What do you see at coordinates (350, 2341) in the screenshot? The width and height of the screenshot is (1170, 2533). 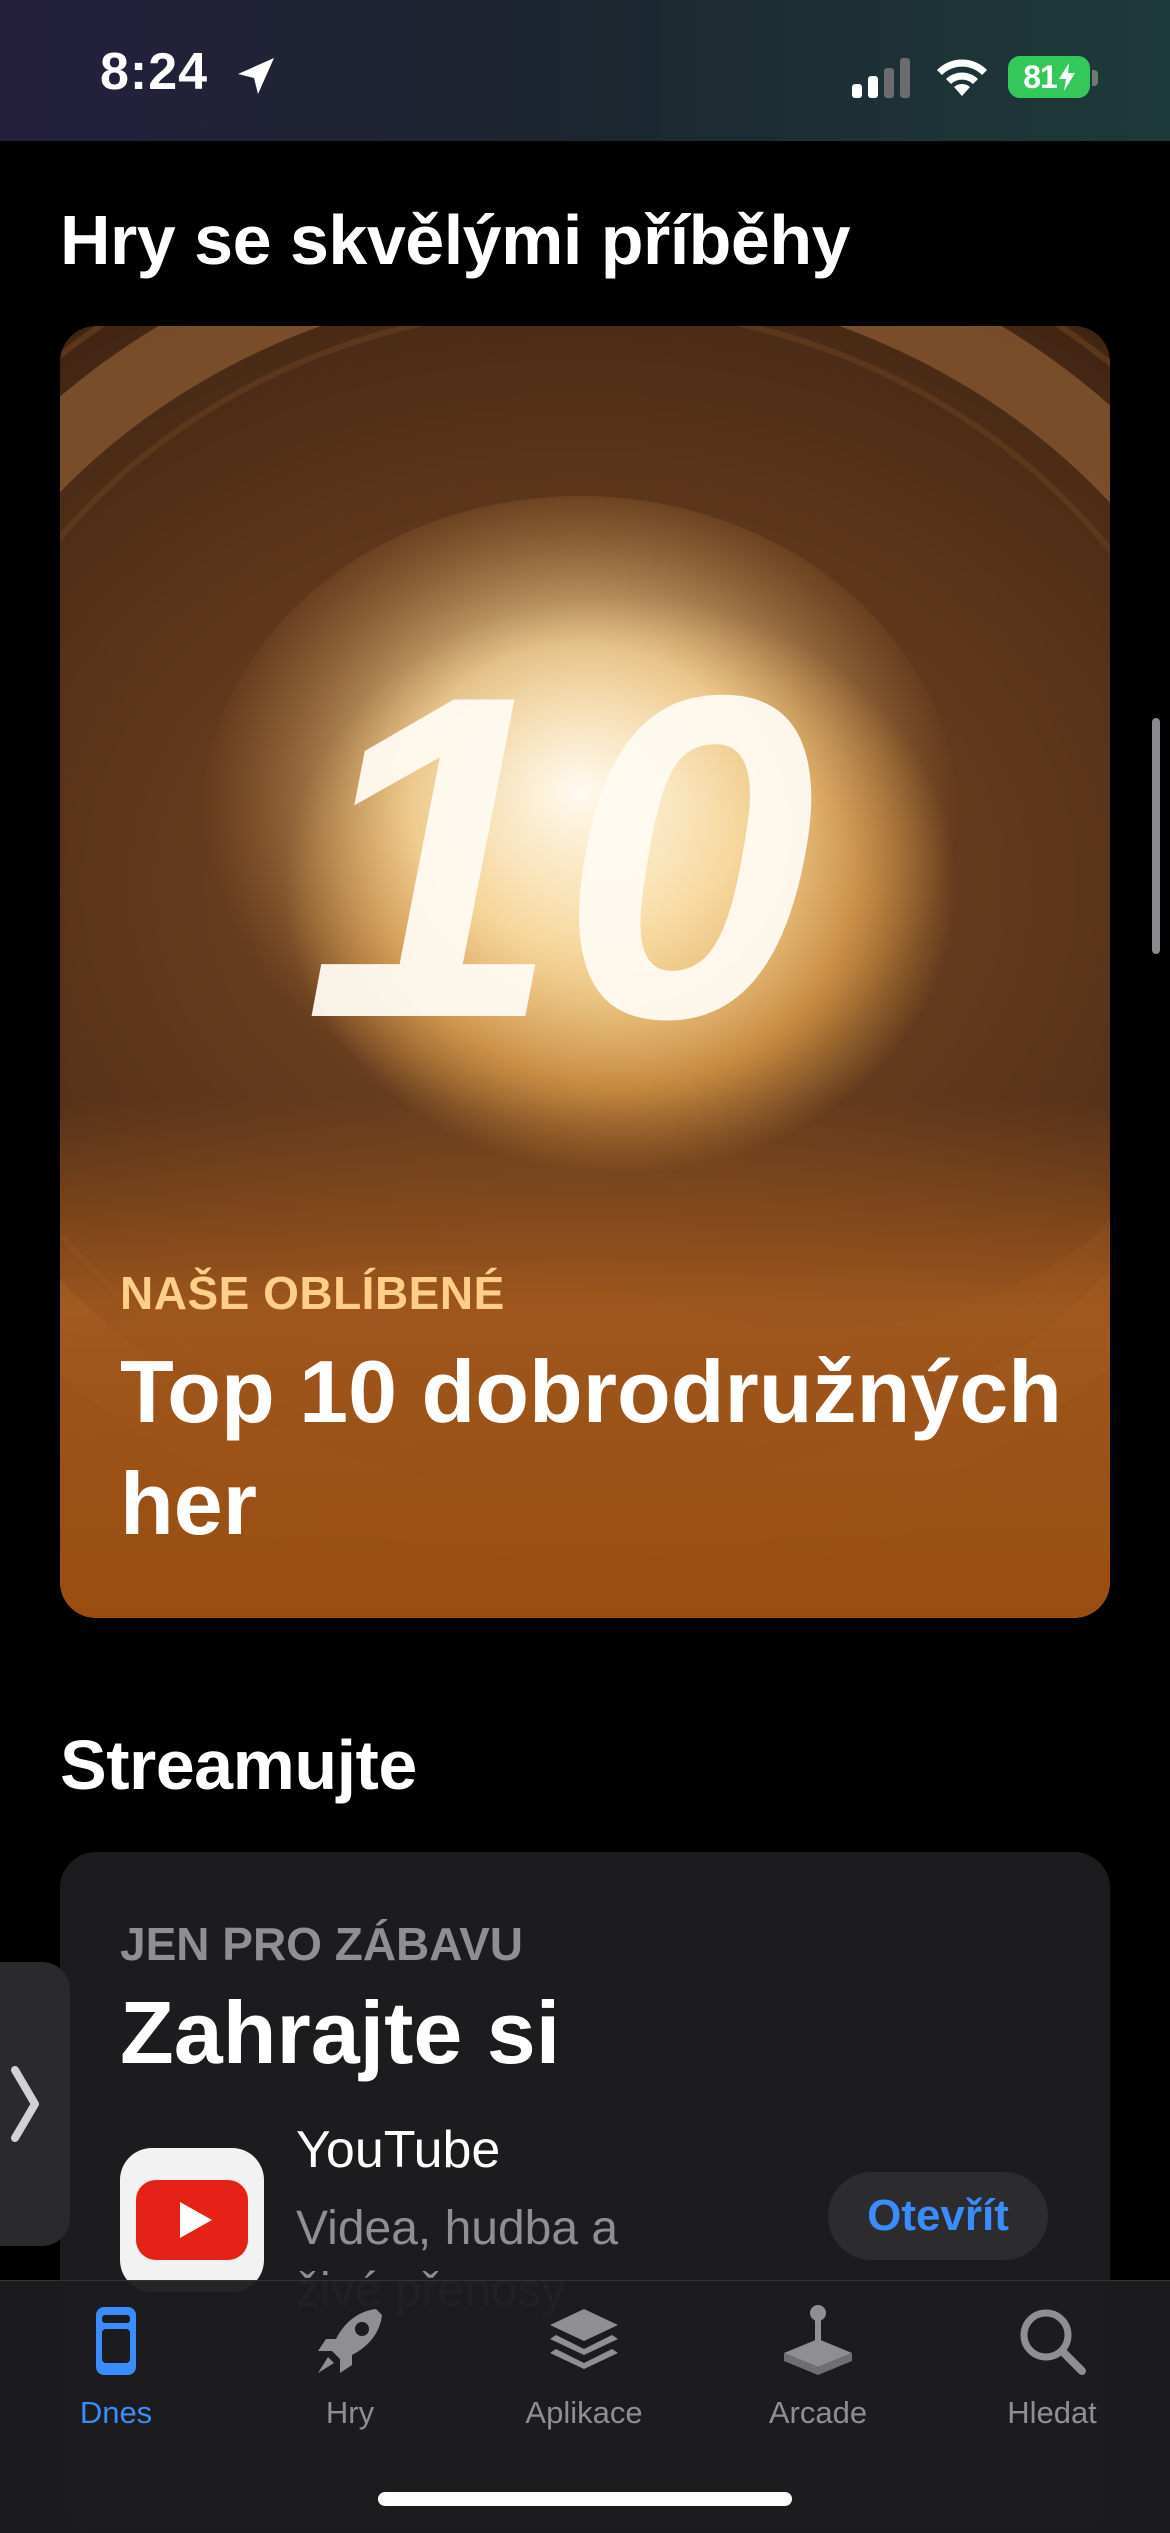 I see `rocket-icon` at bounding box center [350, 2341].